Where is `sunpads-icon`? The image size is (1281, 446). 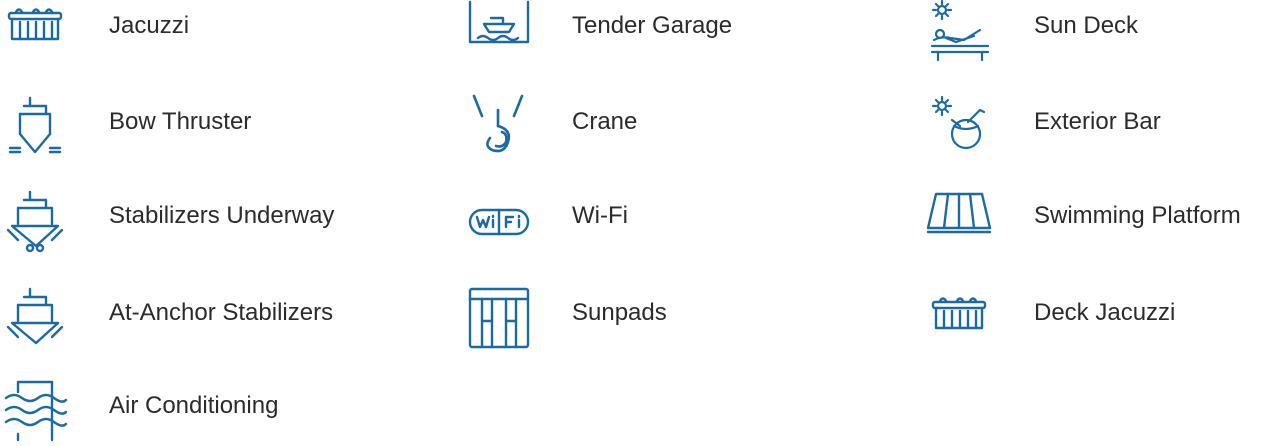
sunpads-icon is located at coordinates (499, 318).